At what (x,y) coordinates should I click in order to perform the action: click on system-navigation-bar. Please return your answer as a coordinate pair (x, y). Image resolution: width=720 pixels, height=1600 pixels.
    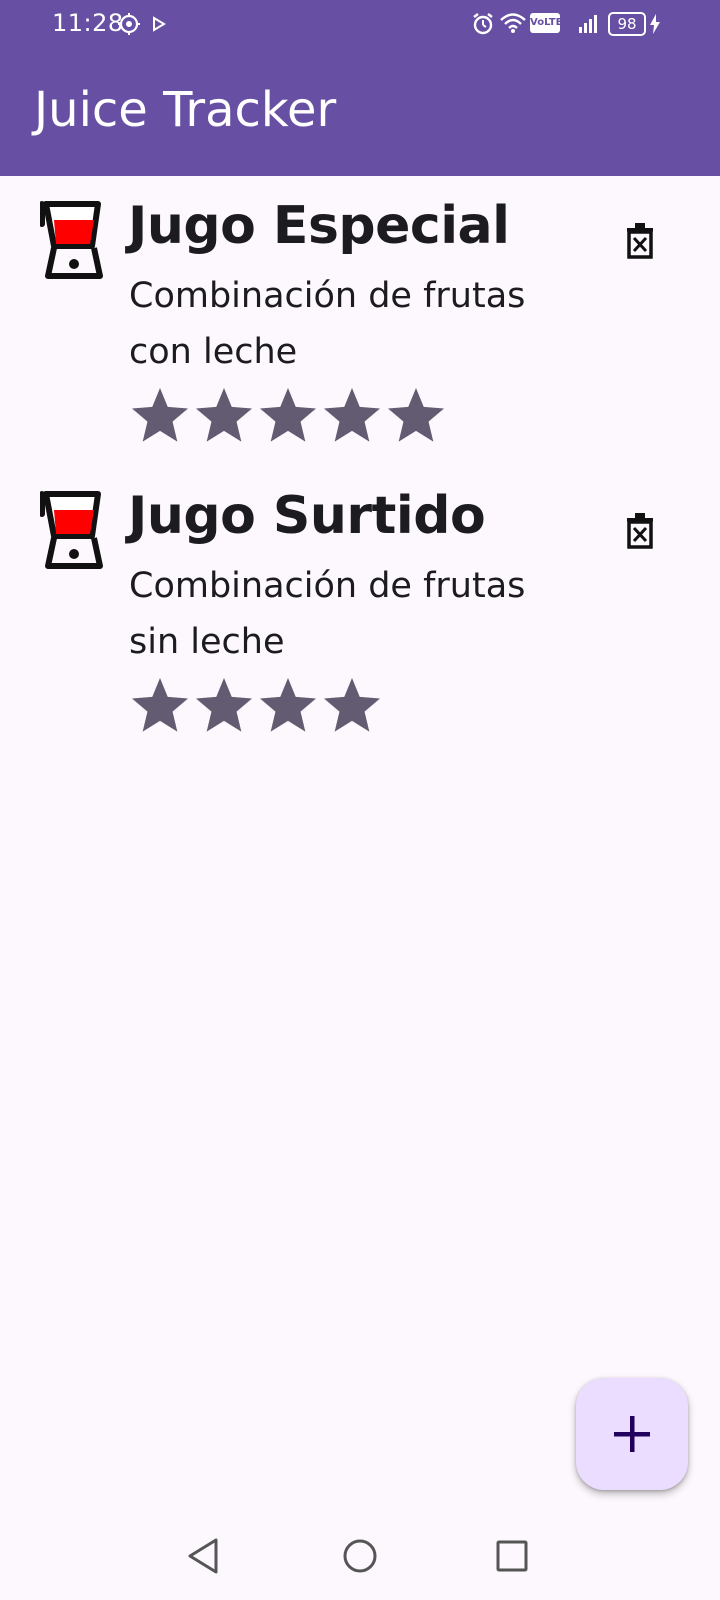
    Looking at the image, I should click on (360, 1556).